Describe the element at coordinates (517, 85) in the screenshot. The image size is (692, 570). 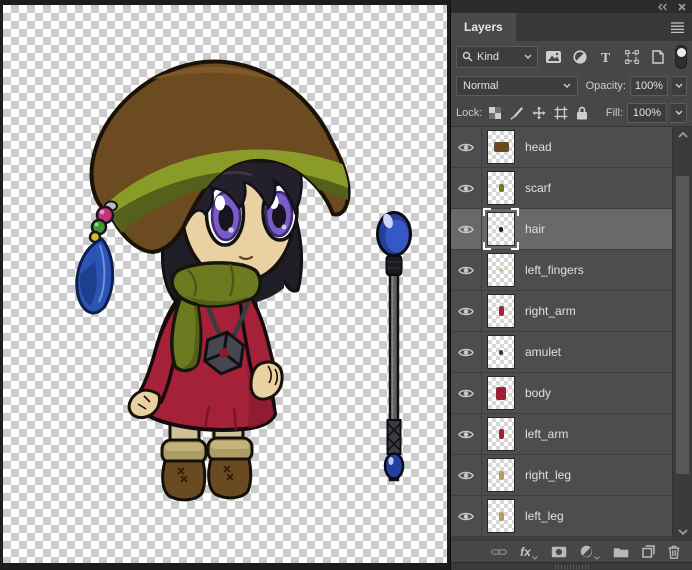
I see `blend-mode-dropdown: Normal` at that location.